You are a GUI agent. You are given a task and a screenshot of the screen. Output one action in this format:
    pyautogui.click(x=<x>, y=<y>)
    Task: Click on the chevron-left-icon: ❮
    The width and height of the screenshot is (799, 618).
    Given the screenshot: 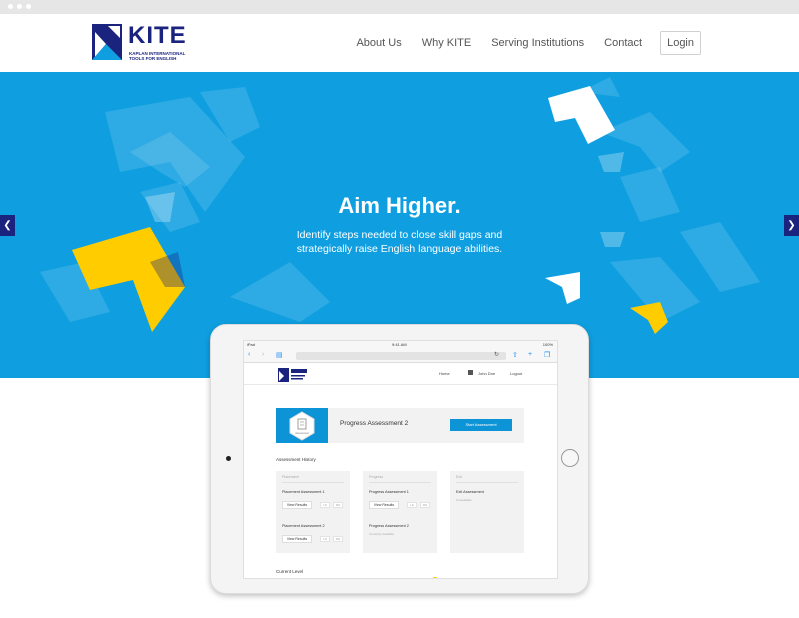 What is the action you would take?
    pyautogui.click(x=7, y=225)
    